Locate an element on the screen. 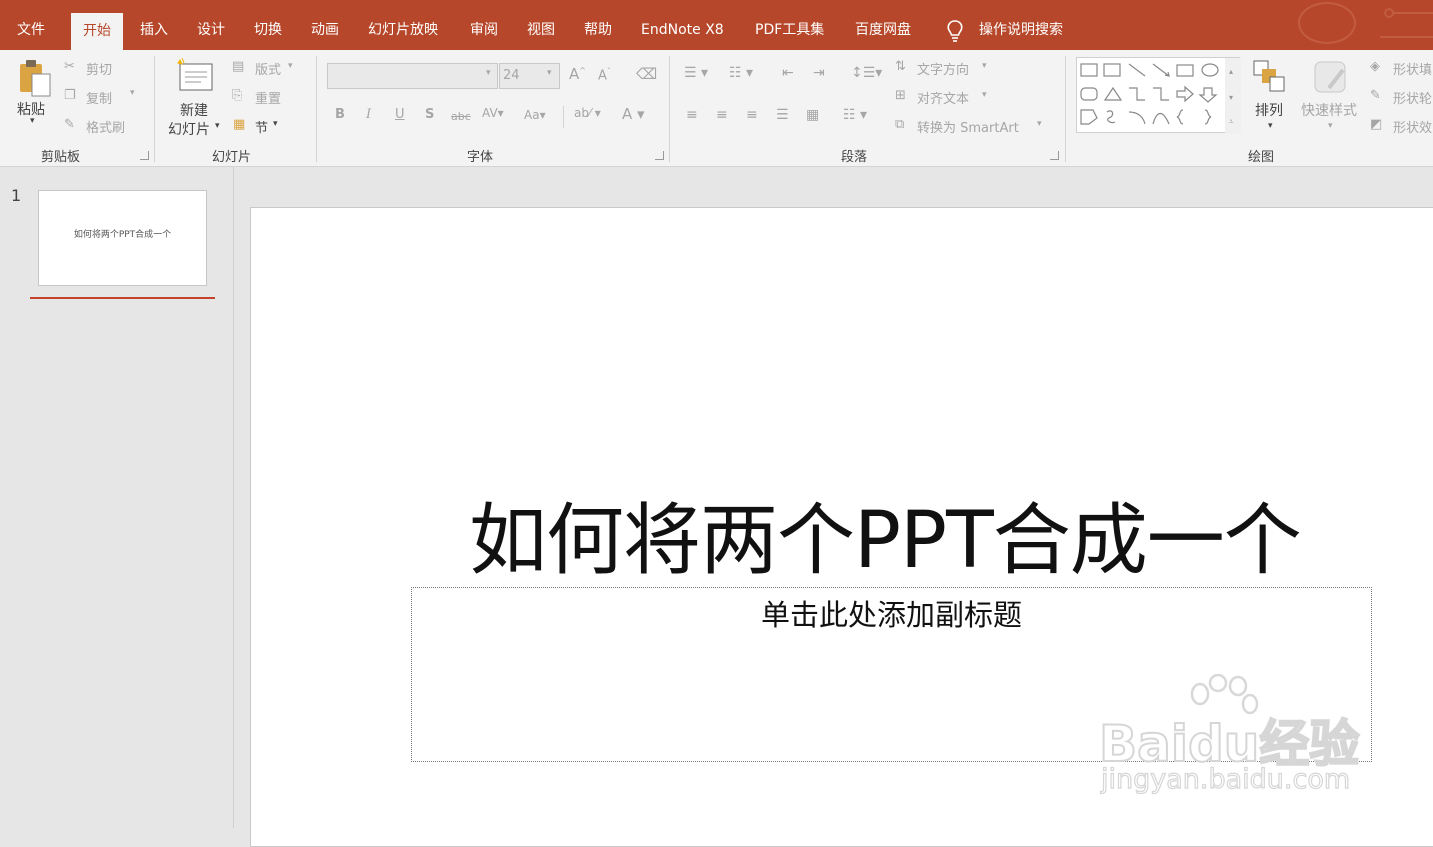 This screenshot has width=1433, height=847. slide-number: 1 is located at coordinates (16, 195).